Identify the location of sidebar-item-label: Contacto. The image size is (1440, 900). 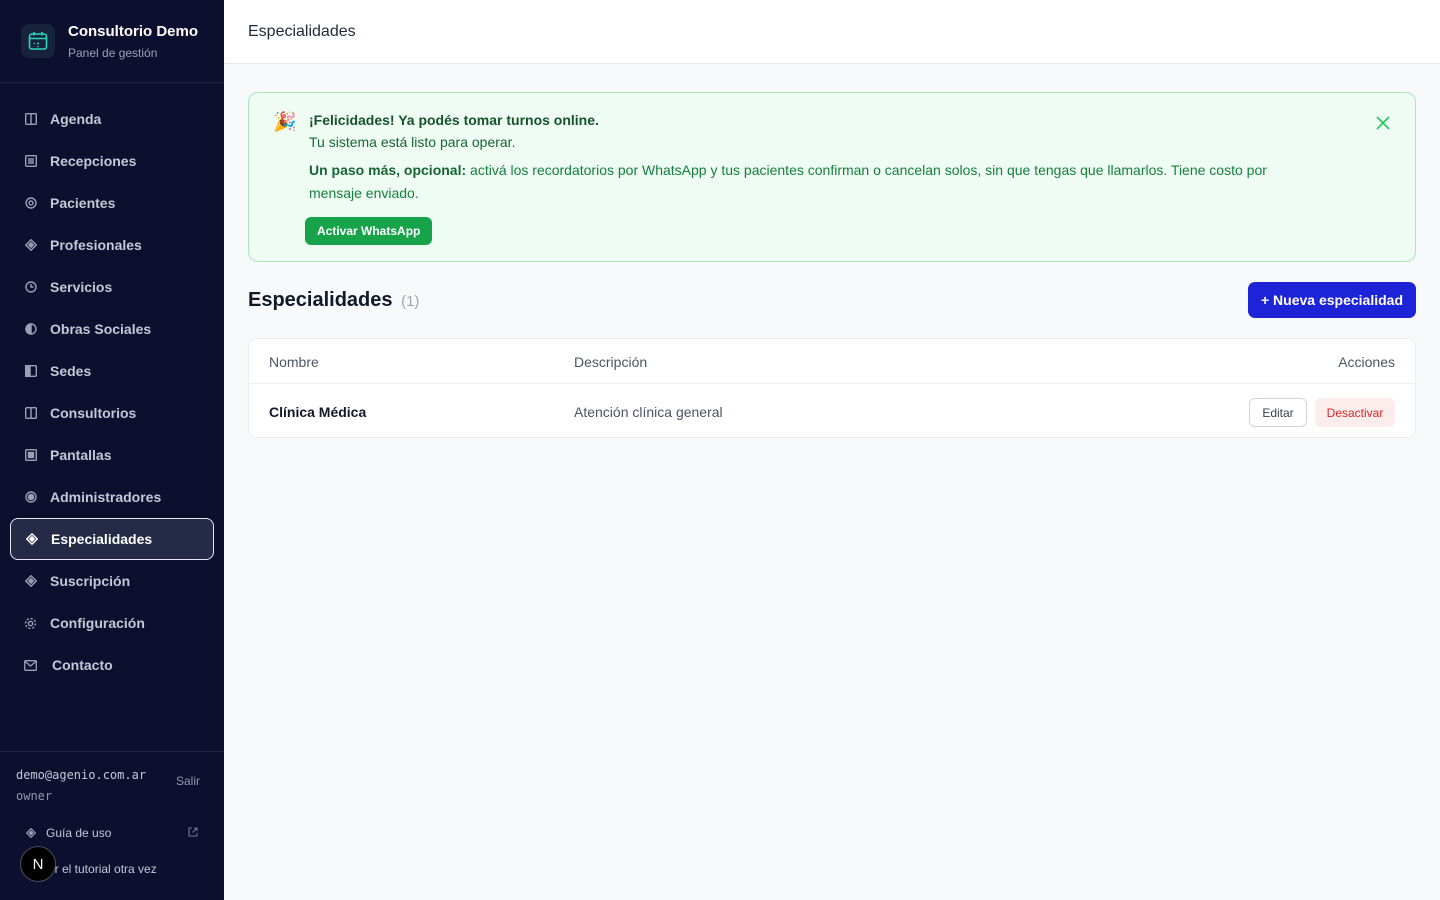
(82, 665).